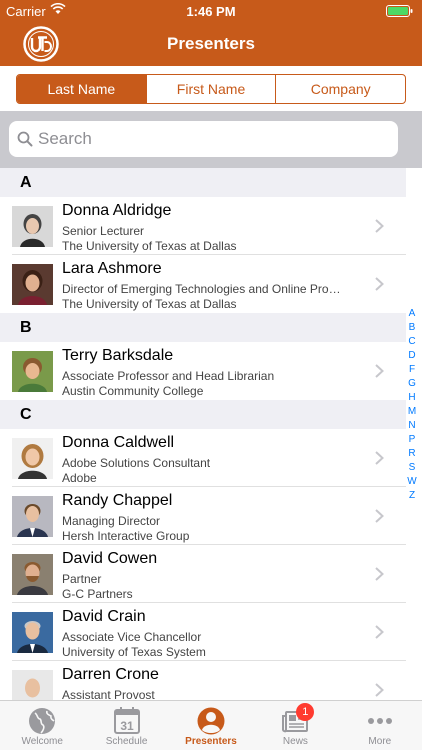 The image size is (422, 750). What do you see at coordinates (379, 721) in the screenshot?
I see `more-icon` at bounding box center [379, 721].